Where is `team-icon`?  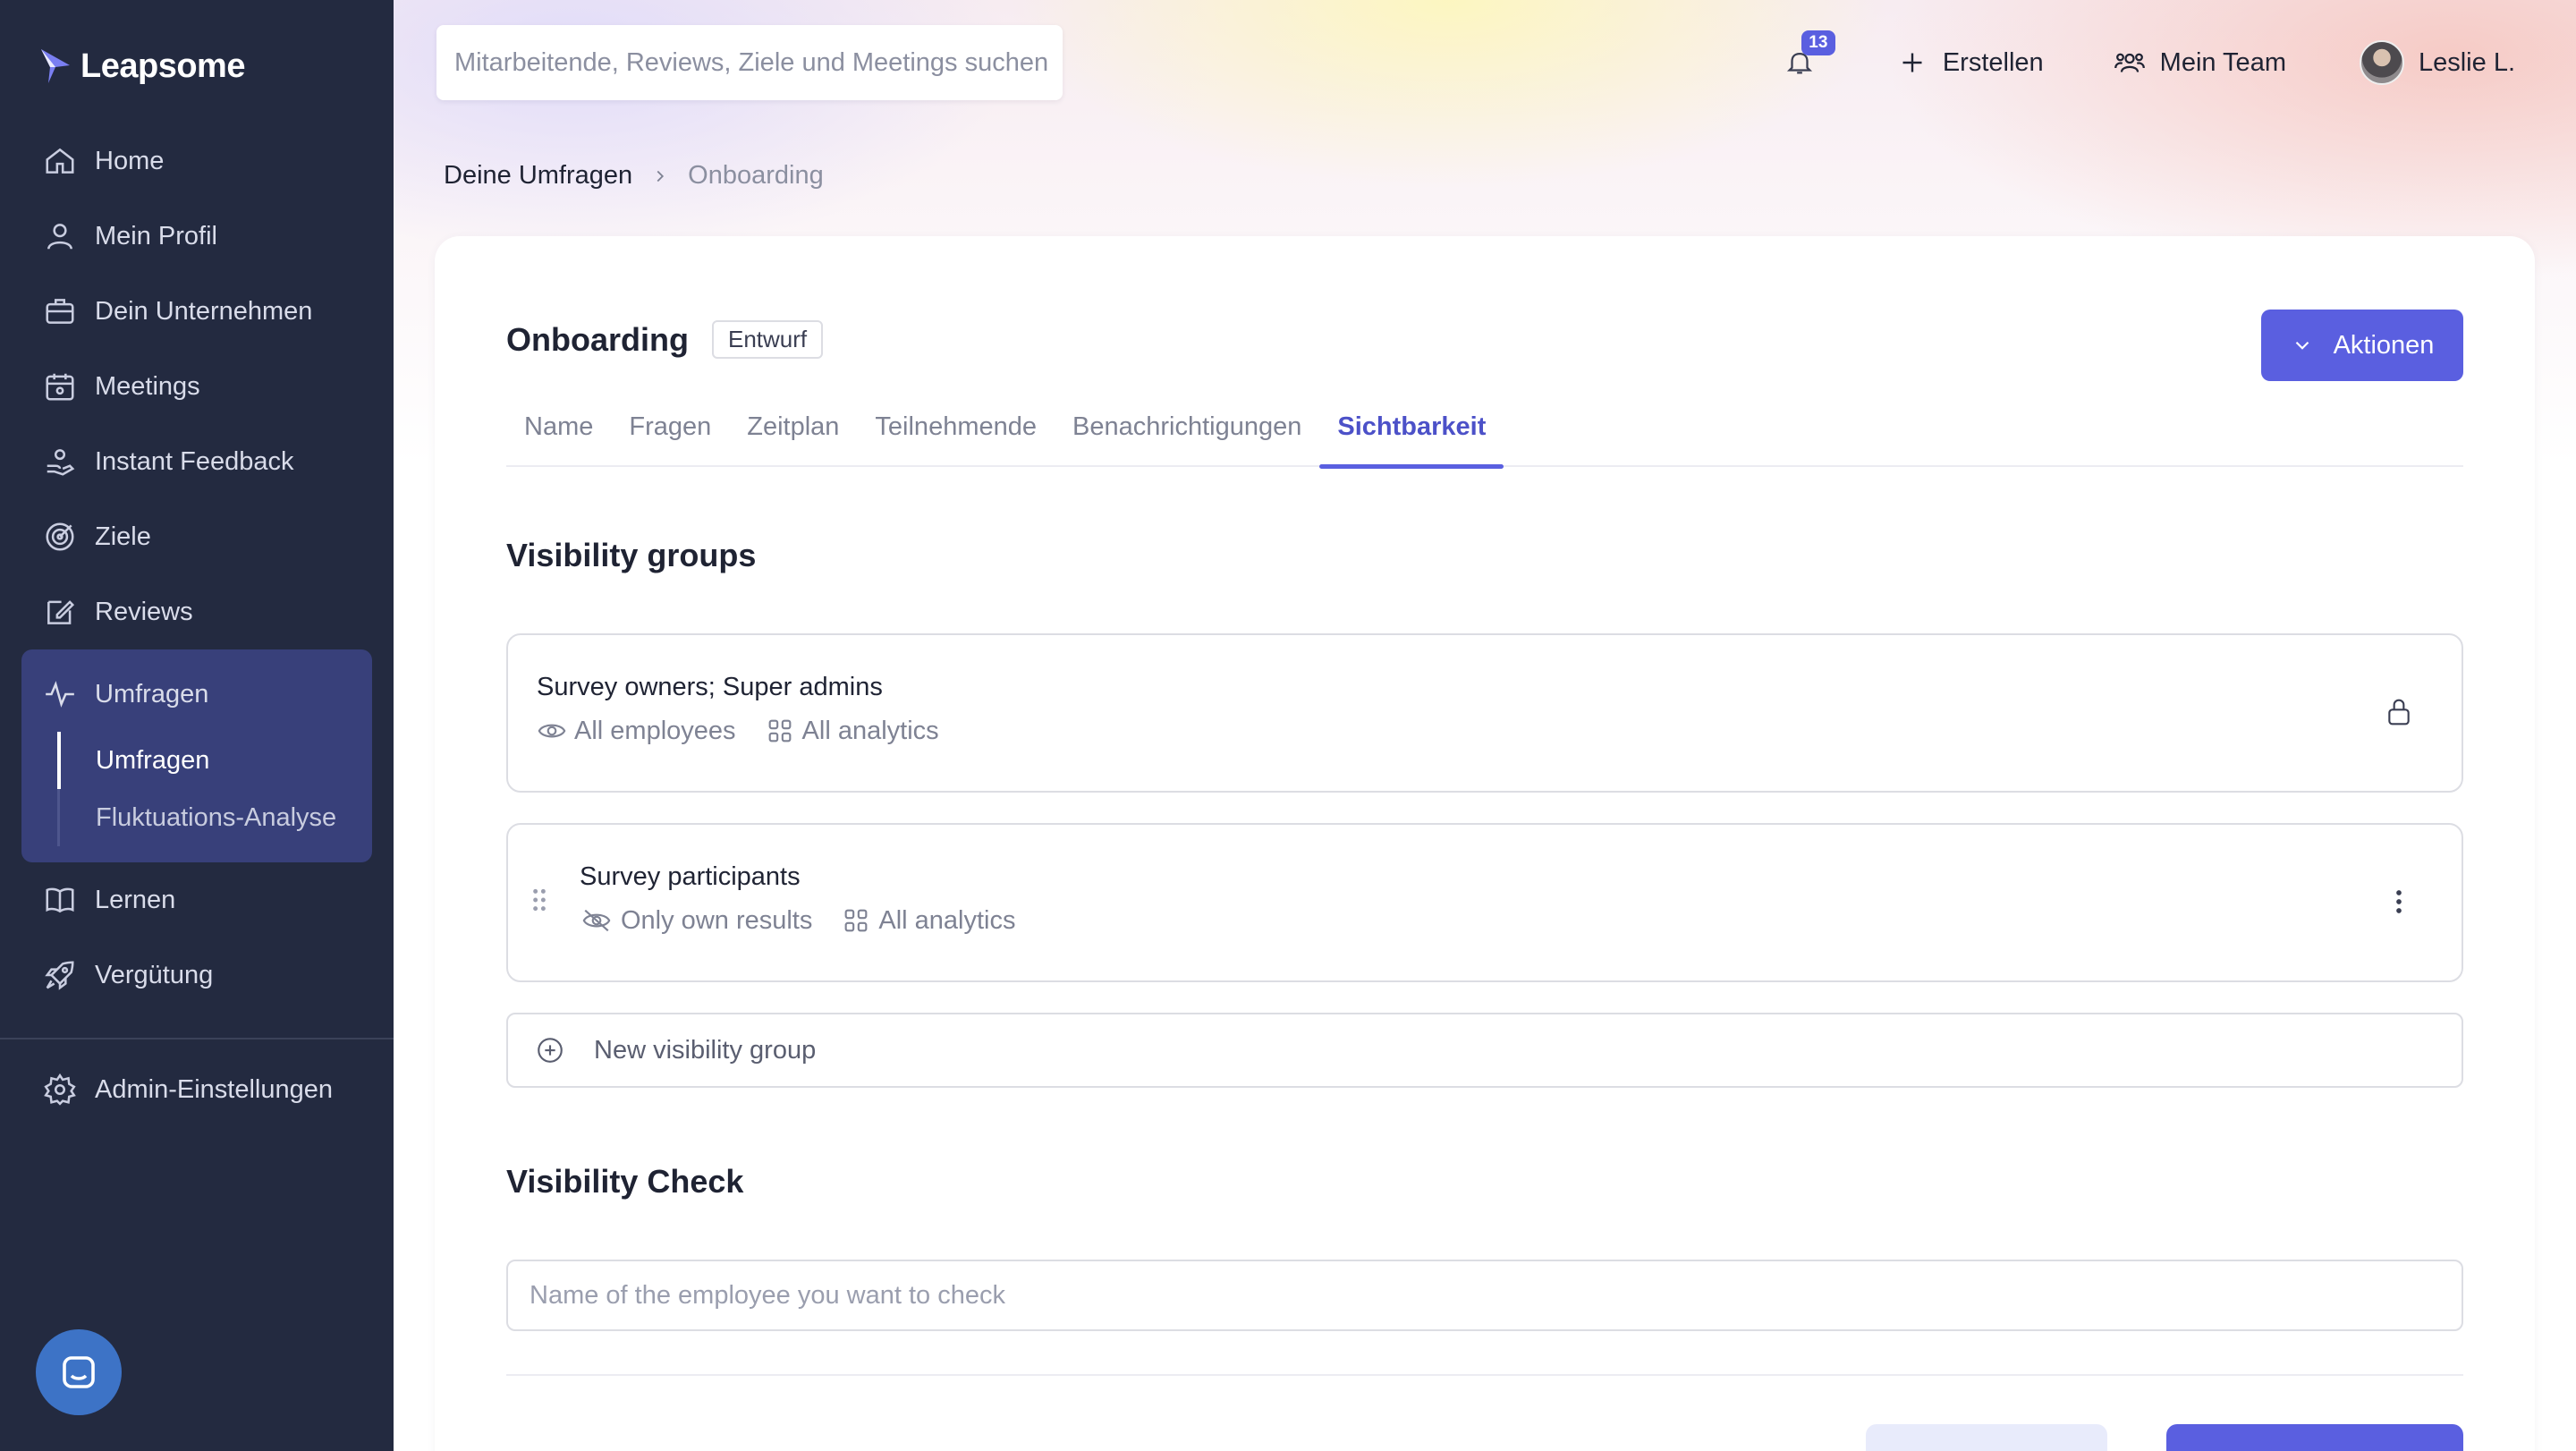
team-icon is located at coordinates (2129, 63).